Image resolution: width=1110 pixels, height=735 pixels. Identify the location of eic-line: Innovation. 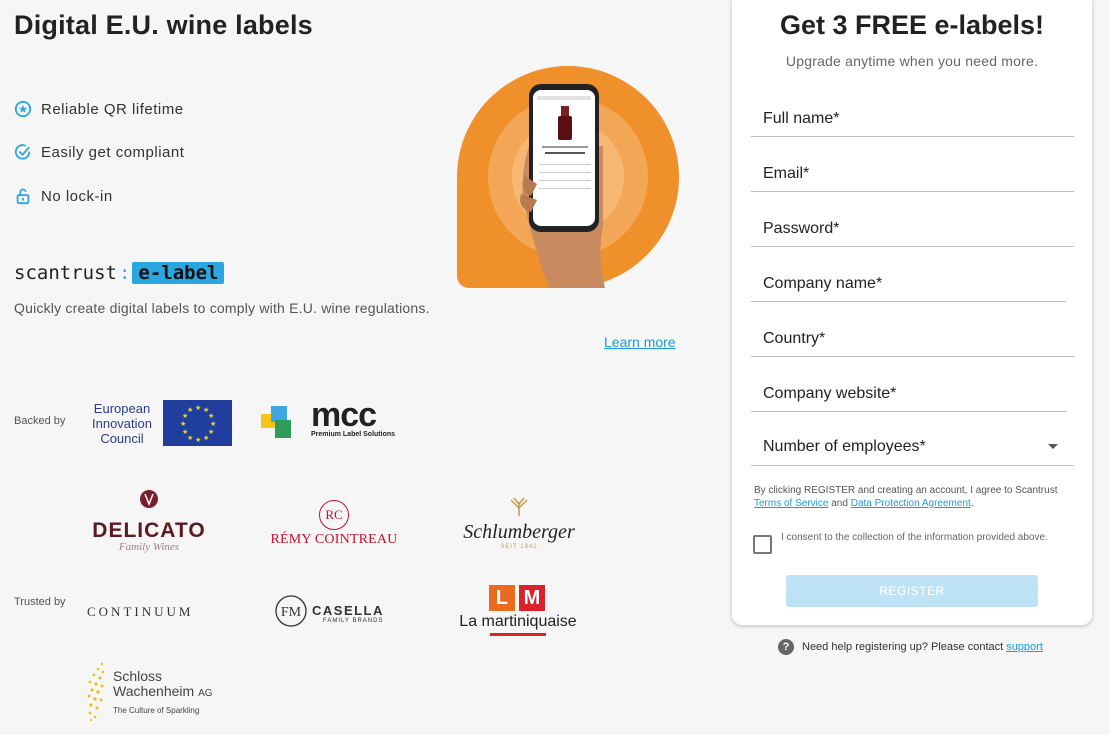
(122, 423).